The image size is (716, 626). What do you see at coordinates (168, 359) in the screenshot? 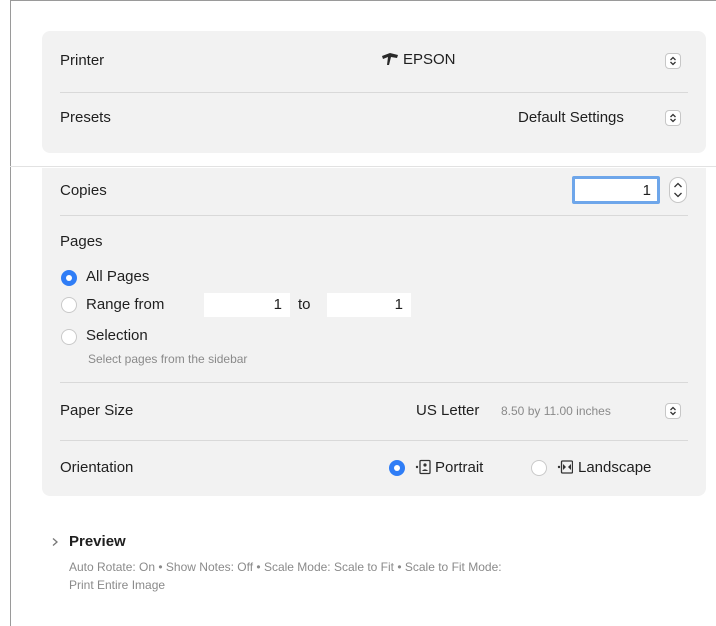
I see `selection-hint: Select pages from the sidebar` at bounding box center [168, 359].